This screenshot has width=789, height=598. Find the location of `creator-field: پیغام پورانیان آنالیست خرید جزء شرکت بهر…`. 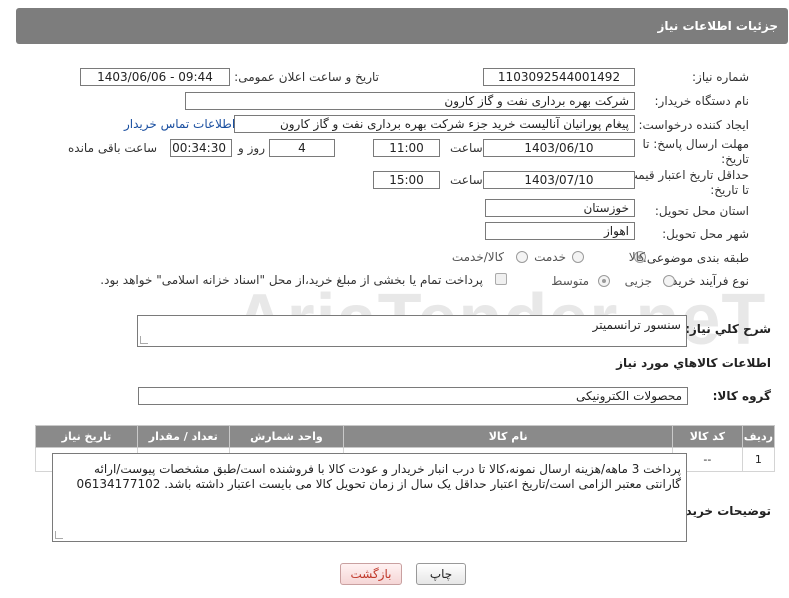

creator-field: پیغام پورانیان آنالیست خرید جزء شرکت بهر… is located at coordinates (434, 124).